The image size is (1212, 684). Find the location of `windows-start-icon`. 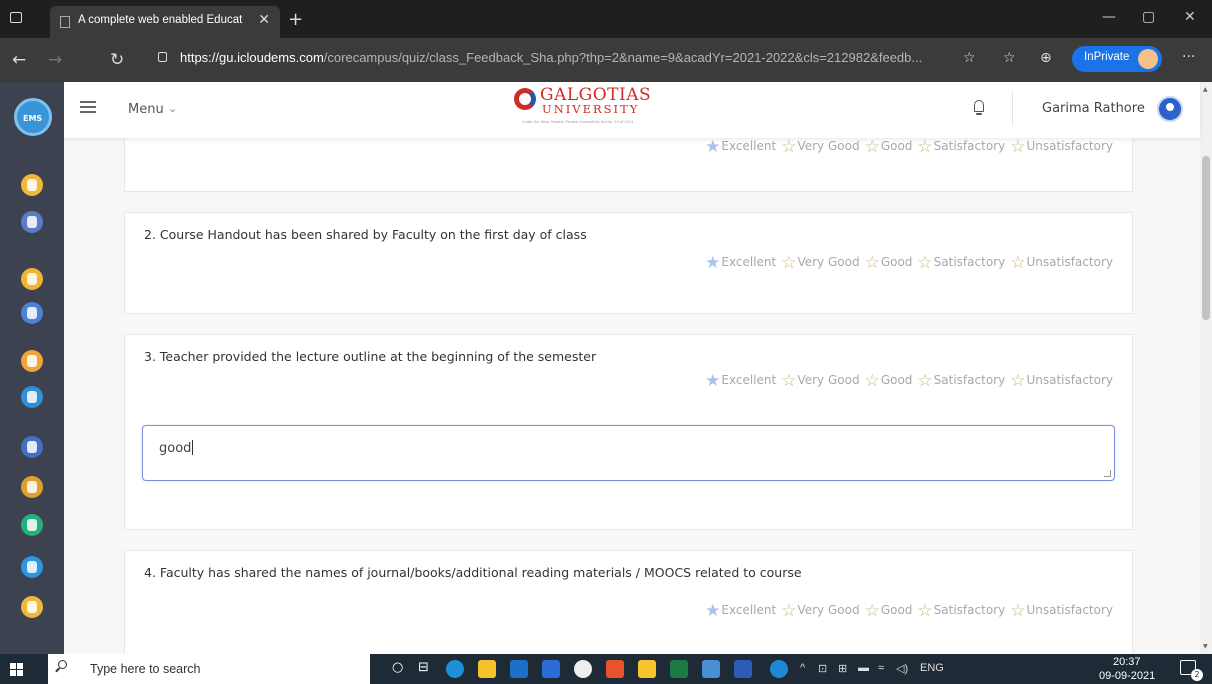

windows-start-icon is located at coordinates (16, 669).